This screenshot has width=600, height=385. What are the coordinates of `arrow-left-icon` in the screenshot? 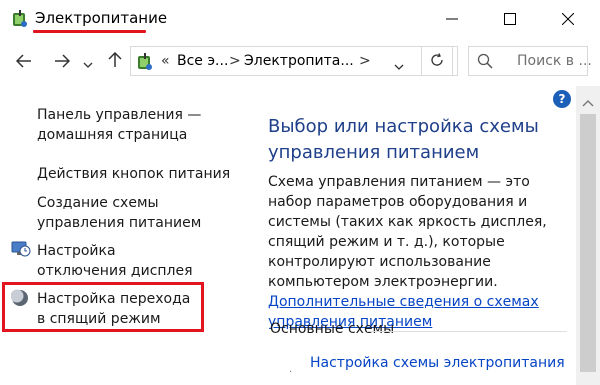 It's located at (23, 62).